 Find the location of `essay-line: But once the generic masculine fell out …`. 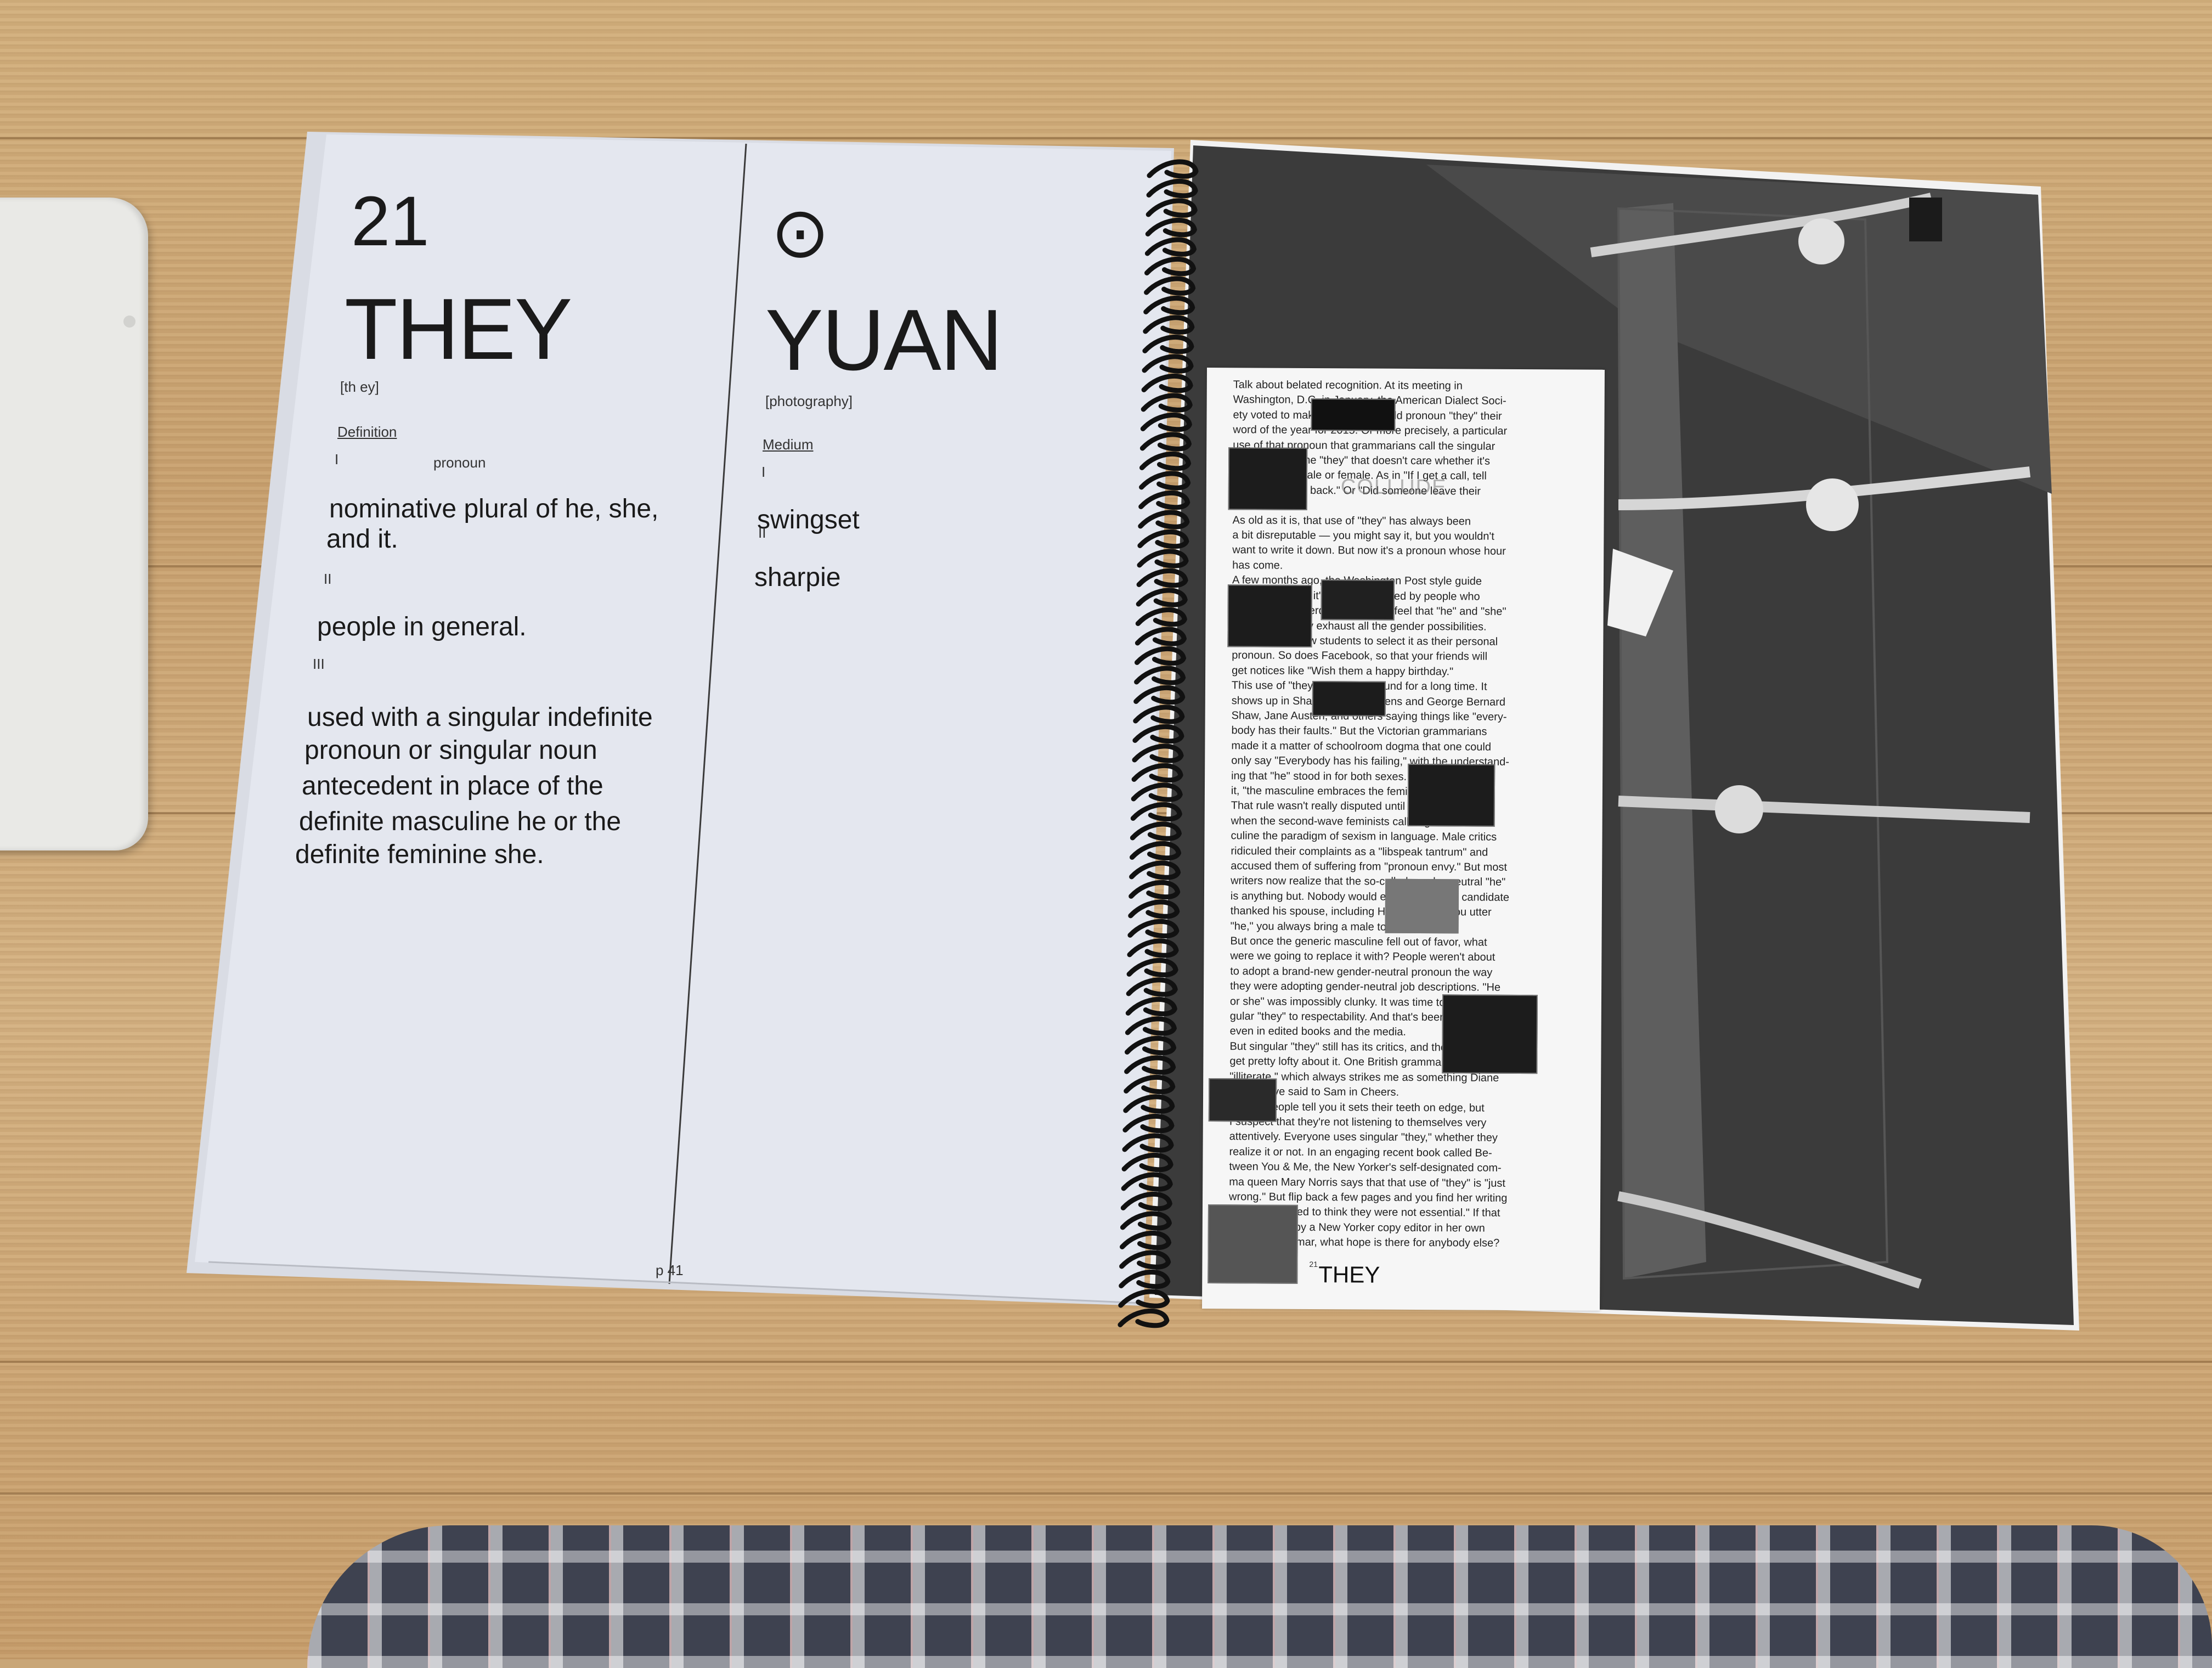

essay-line: But once the generic masculine fell out … is located at coordinates (1359, 942).